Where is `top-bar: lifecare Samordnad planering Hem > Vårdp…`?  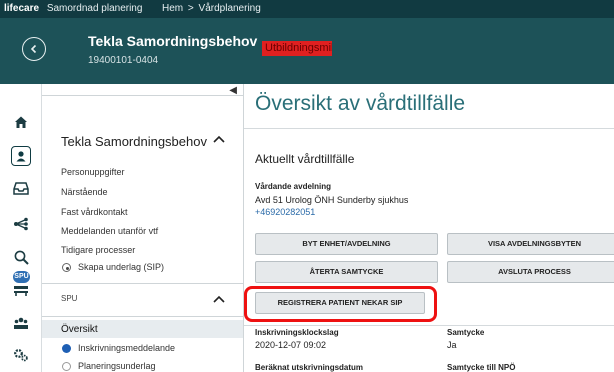
top-bar: lifecare Samordnad planering Hem > Vårdp… is located at coordinates (307, 9).